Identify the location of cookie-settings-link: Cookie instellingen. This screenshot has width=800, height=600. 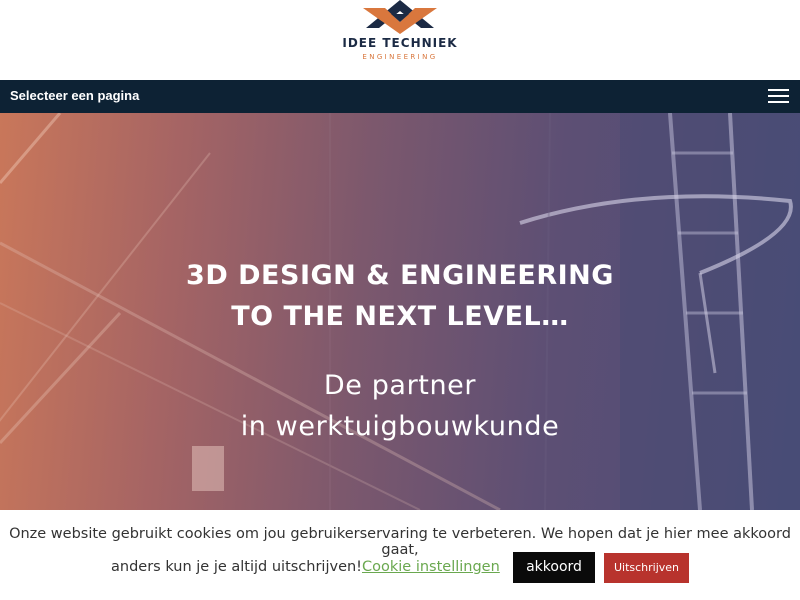
(431, 567).